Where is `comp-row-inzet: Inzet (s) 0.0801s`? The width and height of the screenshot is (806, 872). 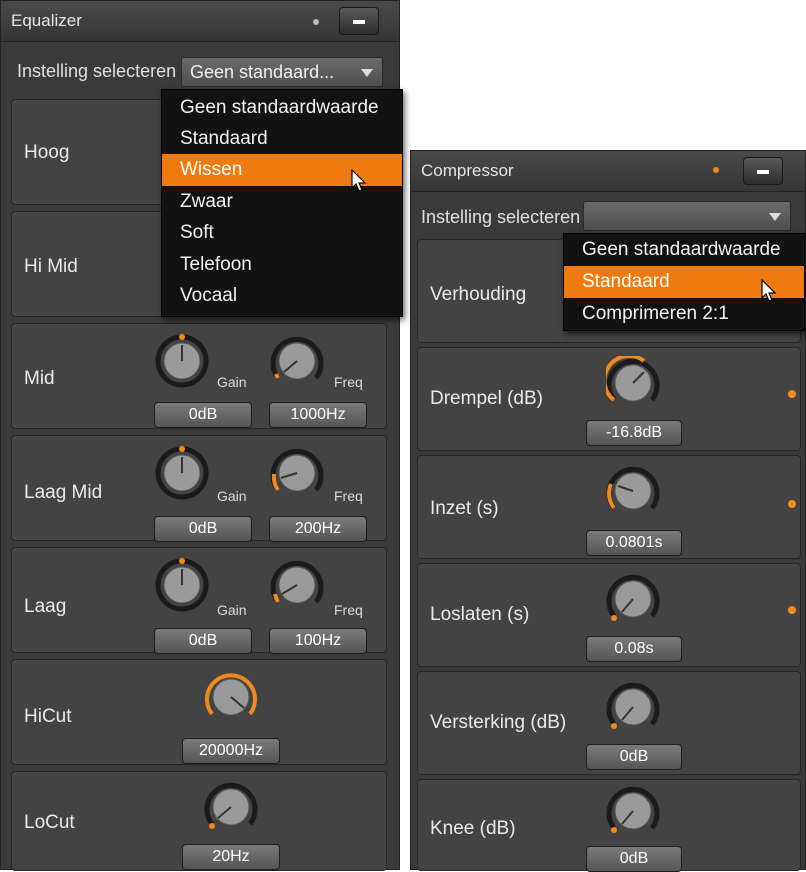 comp-row-inzet: Inzet (s) 0.0801s is located at coordinates (609, 507).